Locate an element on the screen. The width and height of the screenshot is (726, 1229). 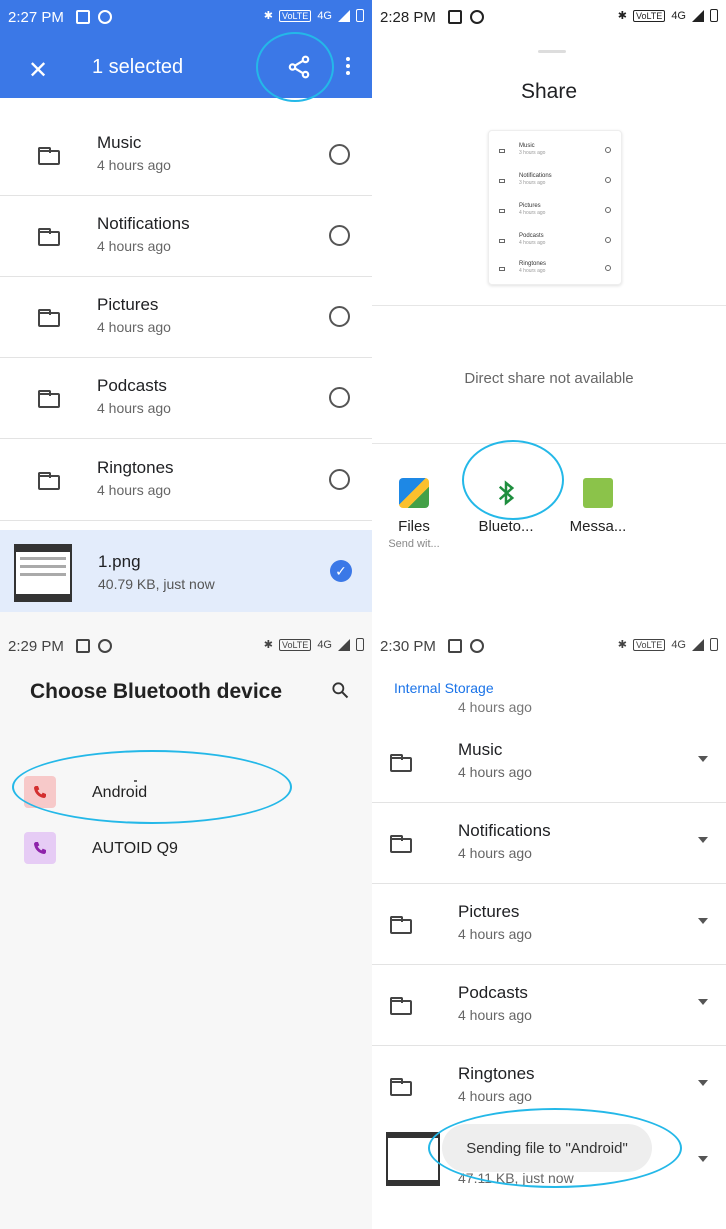
phone-icon is located at coordinates (40, 848).